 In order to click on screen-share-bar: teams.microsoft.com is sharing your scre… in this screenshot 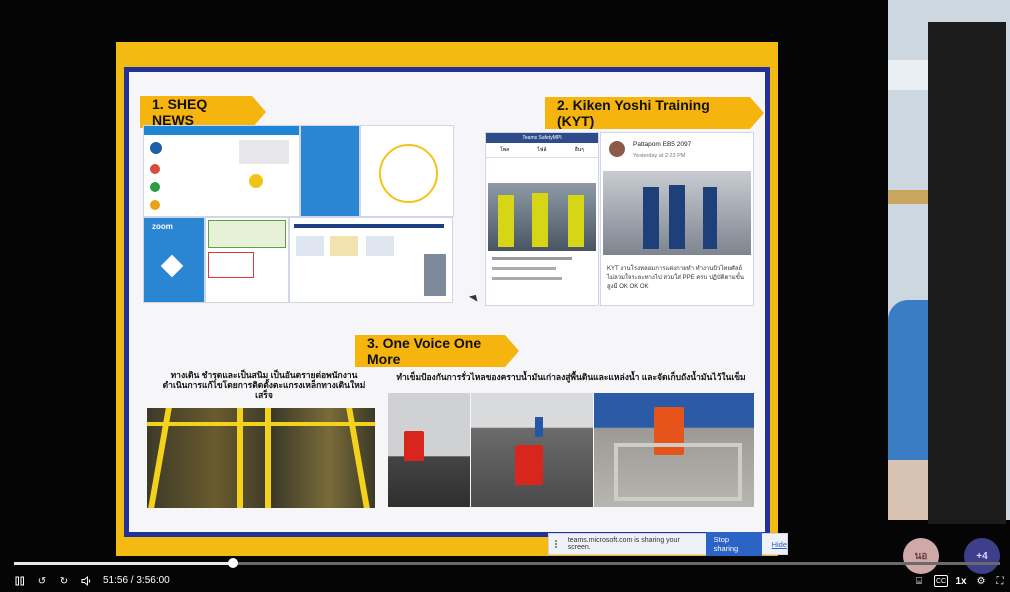, I will do `click(668, 544)`.